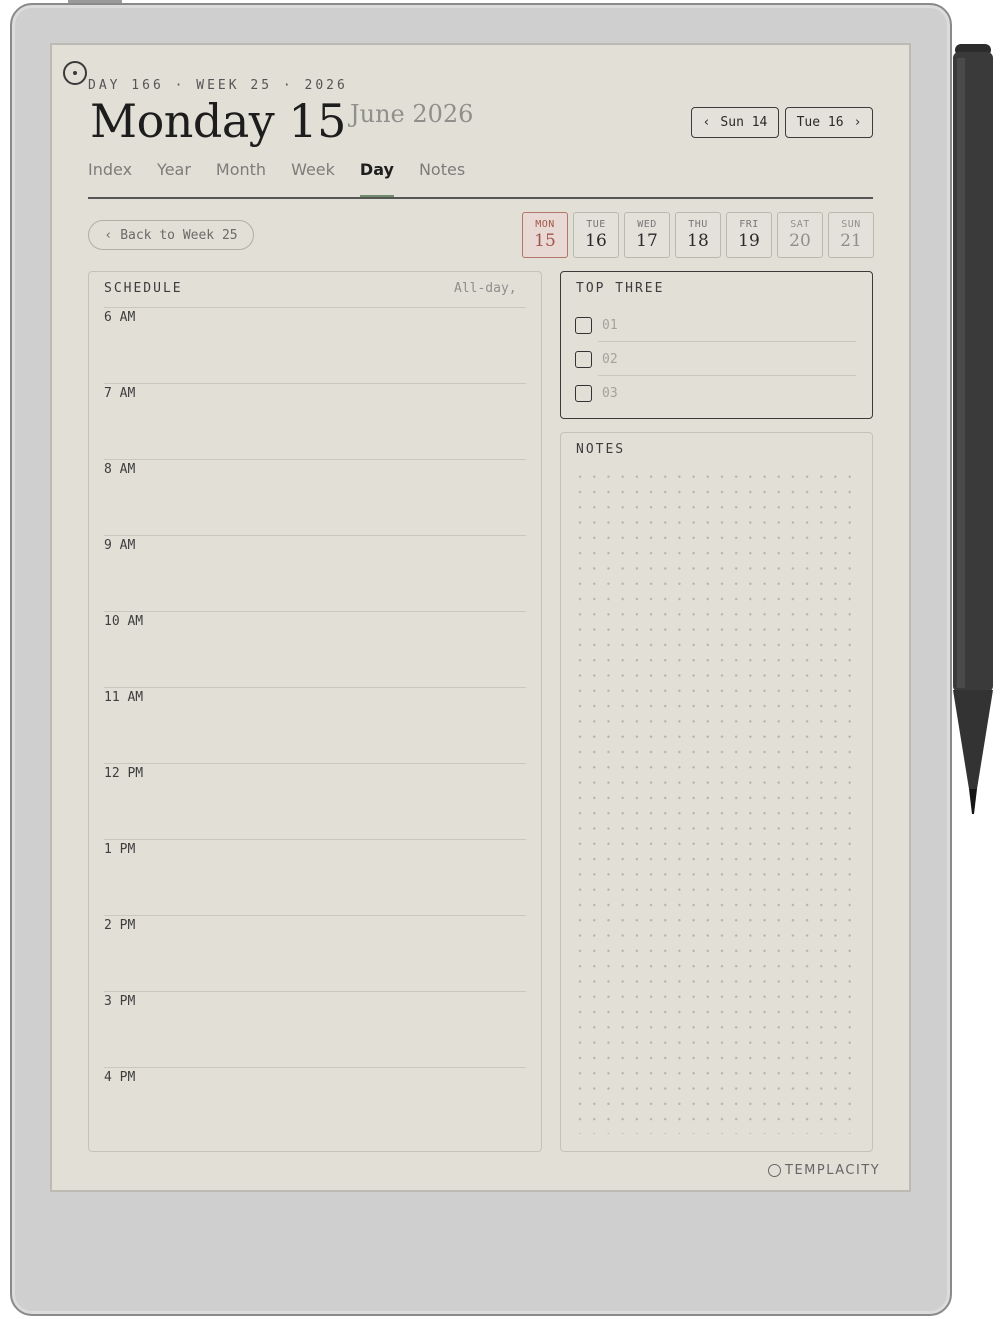  Describe the element at coordinates (241, 169) in the screenshot. I see `tab-month: Month` at that location.